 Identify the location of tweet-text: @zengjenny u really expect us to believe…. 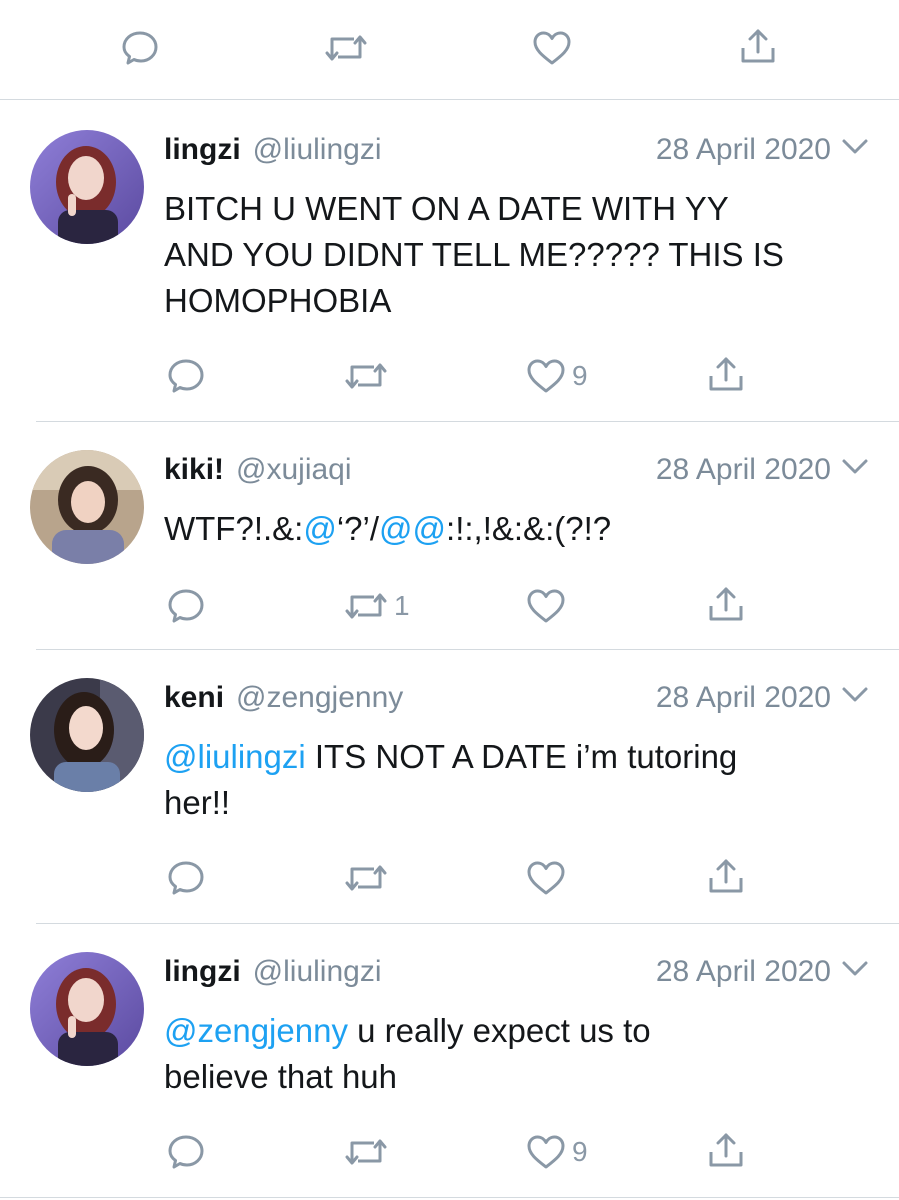
(514, 1054).